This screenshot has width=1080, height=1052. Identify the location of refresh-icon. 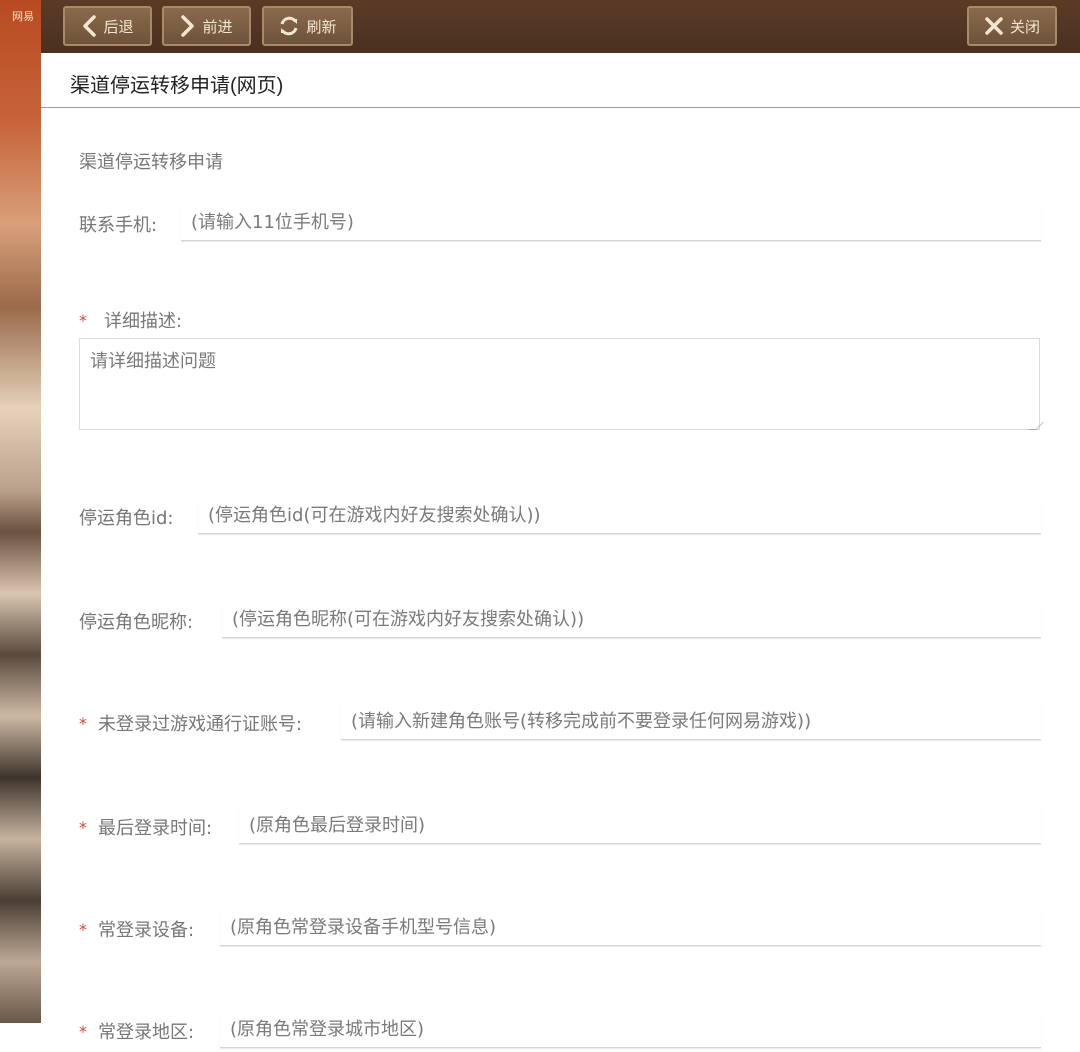
(289, 26).